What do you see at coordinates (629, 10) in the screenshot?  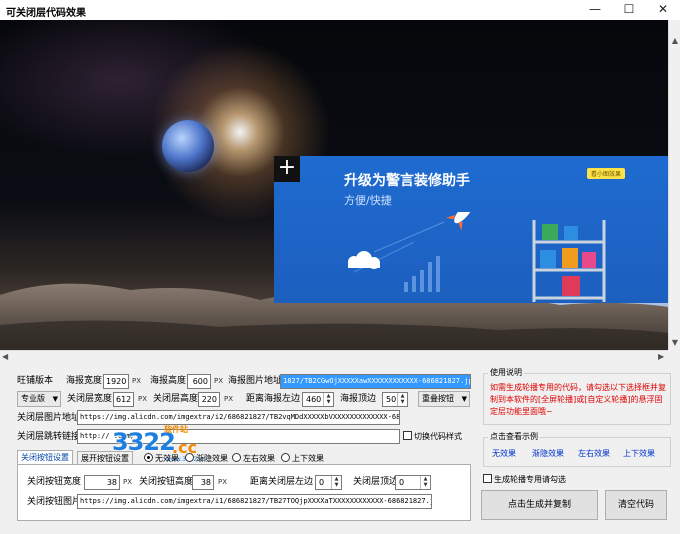 I see `maximize-button: ☐` at bounding box center [629, 10].